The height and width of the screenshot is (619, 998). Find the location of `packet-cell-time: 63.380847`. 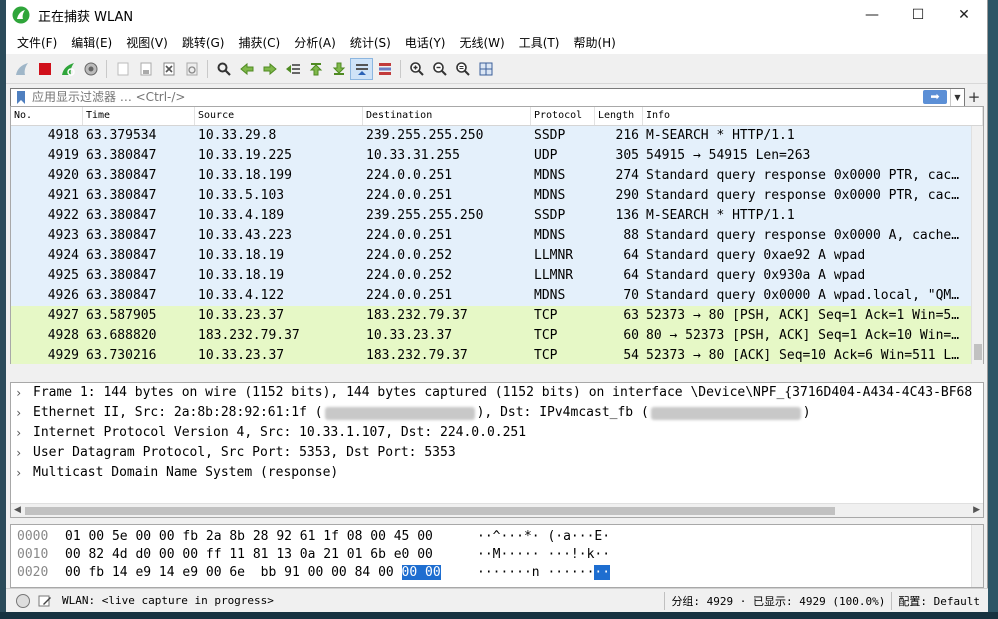

packet-cell-time: 63.380847 is located at coordinates (121, 235).